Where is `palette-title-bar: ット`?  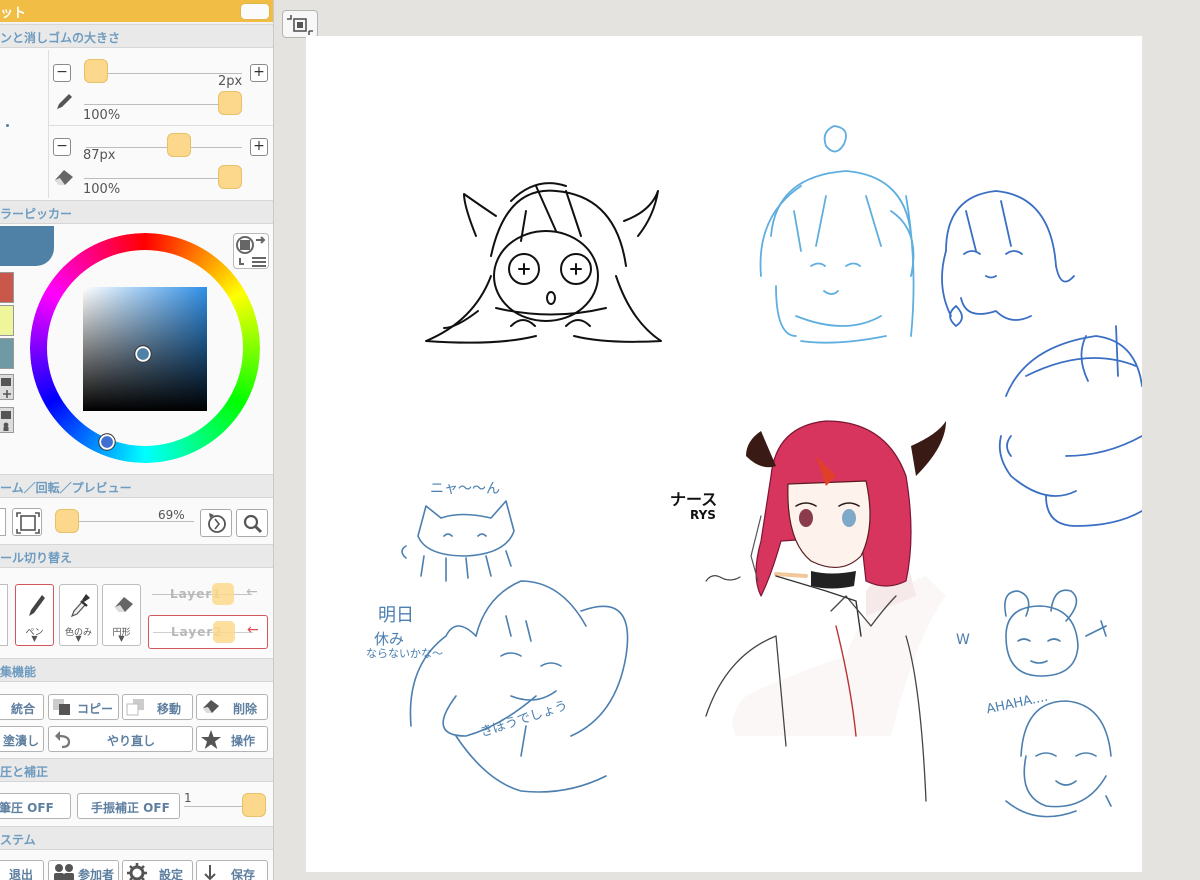 palette-title-bar: ット is located at coordinates (136, 11).